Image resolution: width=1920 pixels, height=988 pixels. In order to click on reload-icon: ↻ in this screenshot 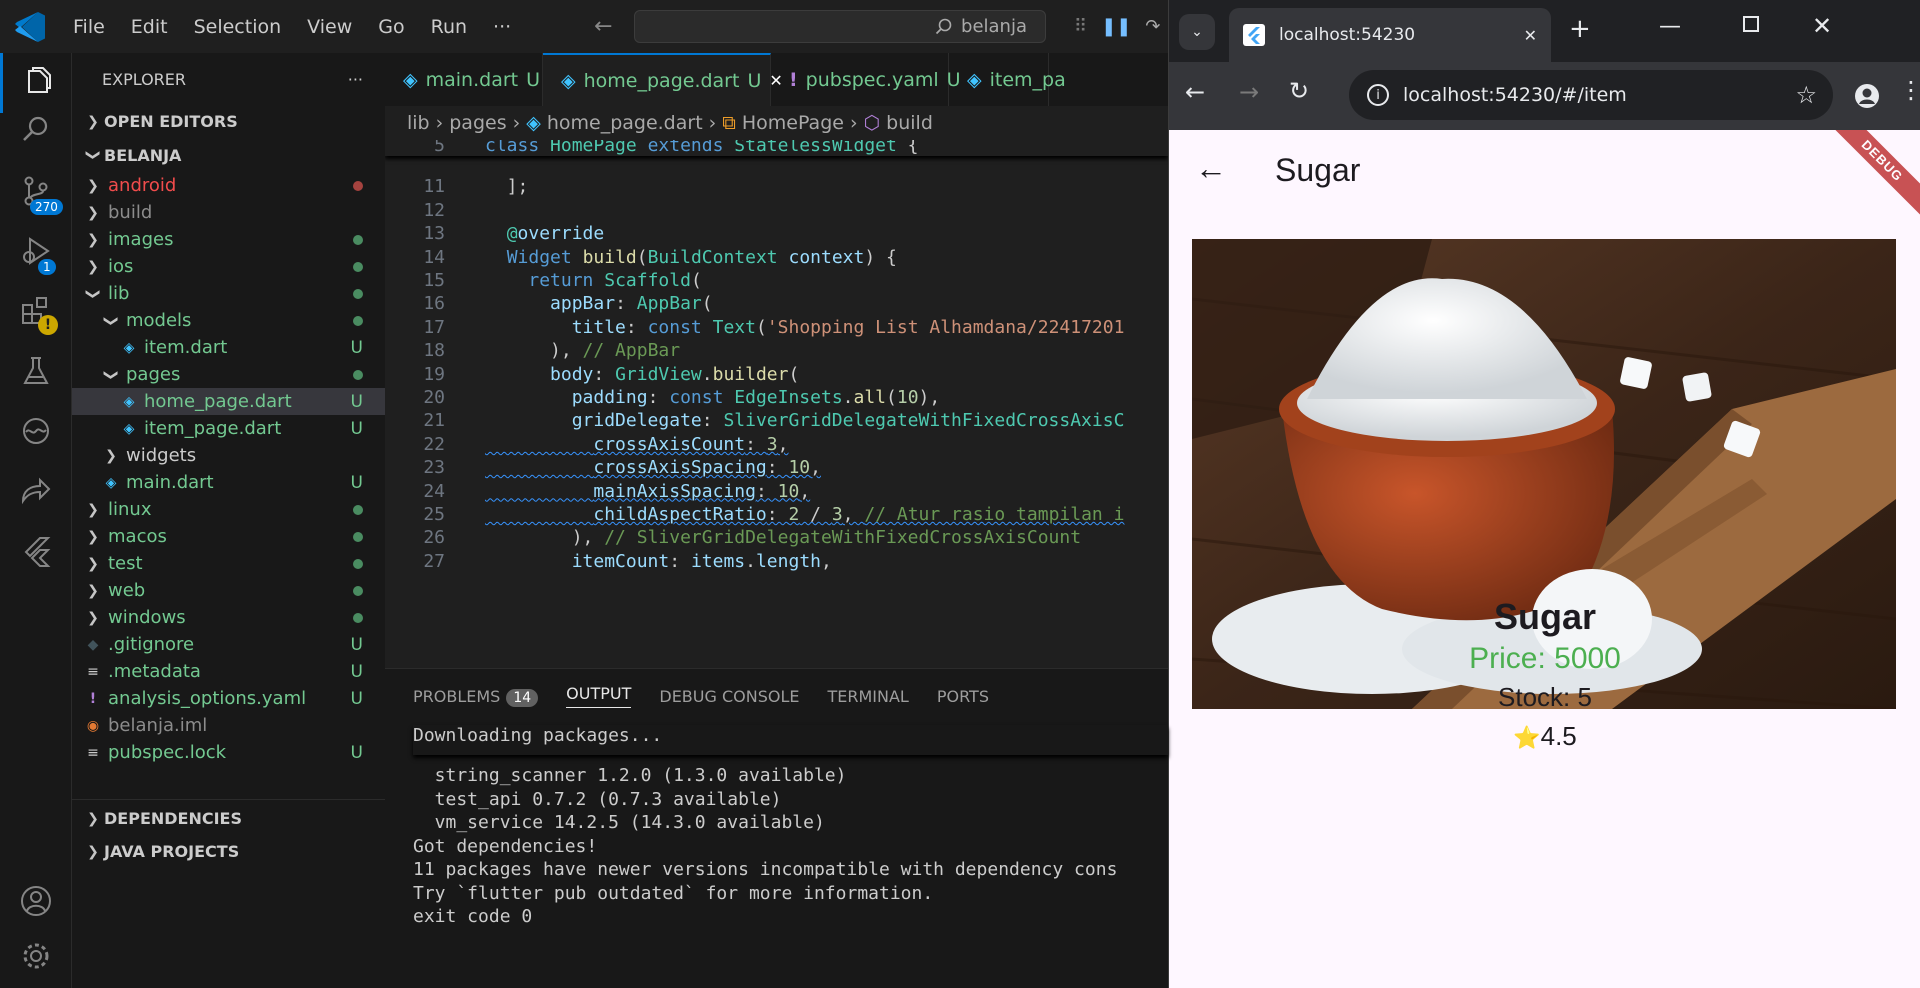, I will do `click(1299, 91)`.